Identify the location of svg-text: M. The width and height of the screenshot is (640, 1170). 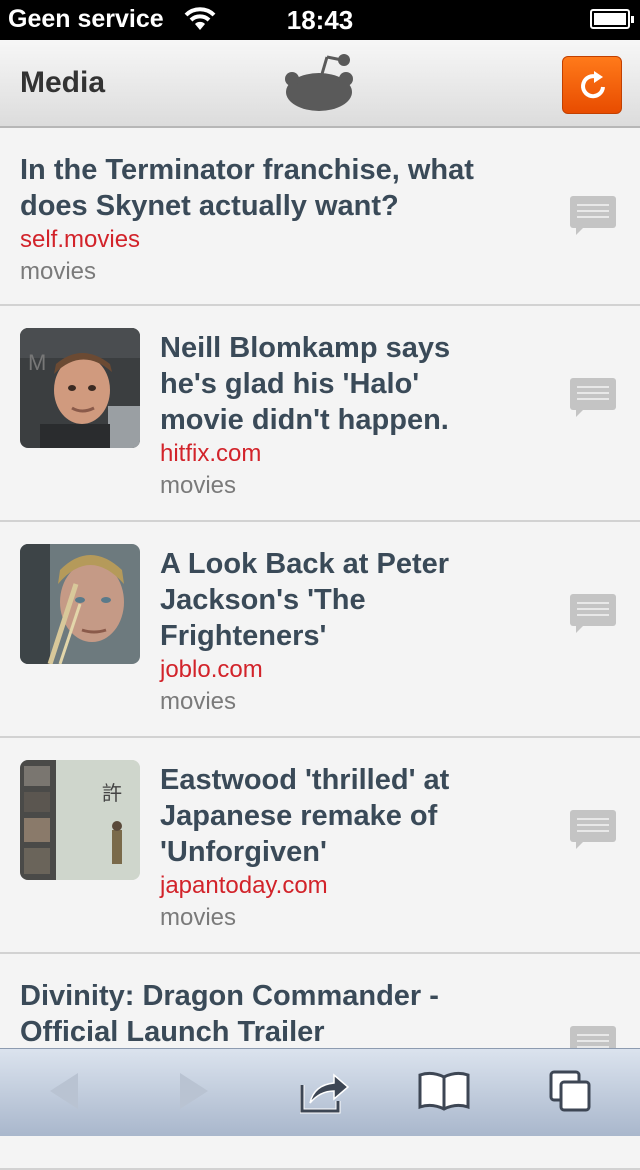
(37, 362).